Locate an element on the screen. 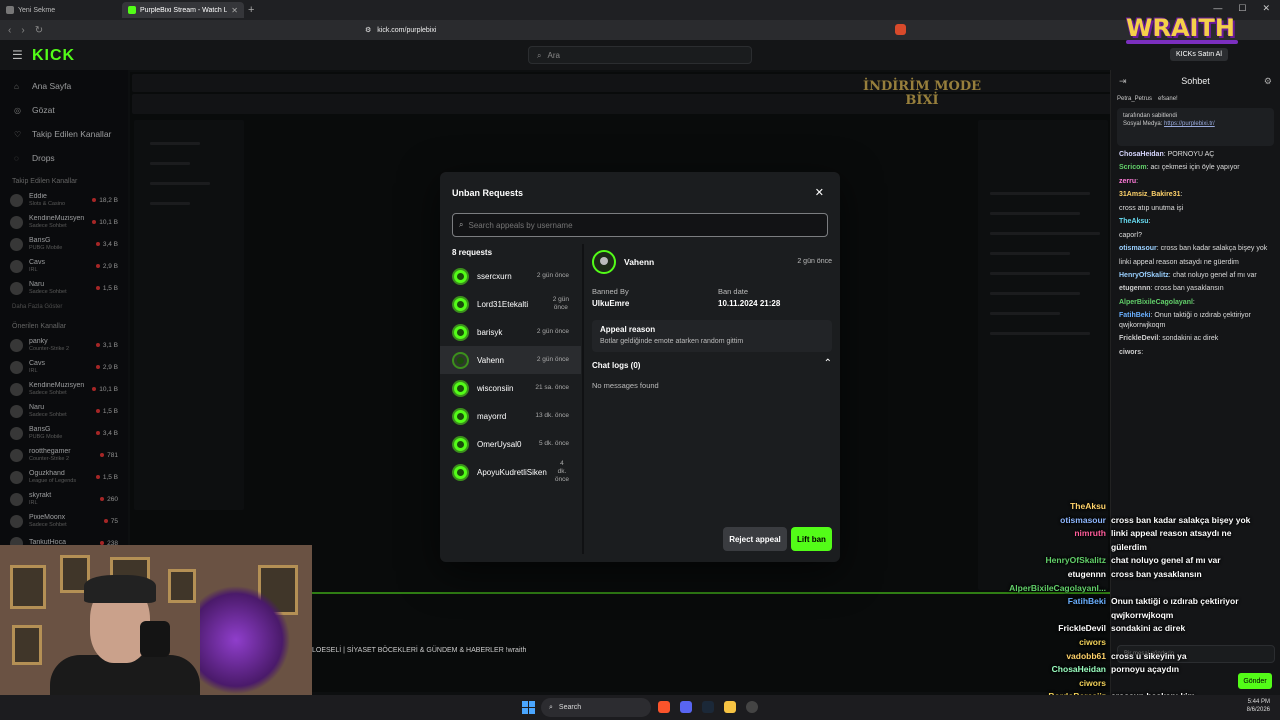 The height and width of the screenshot is (720, 1280). chat-username: HenryOfSkalitz is located at coordinates (1144, 275).